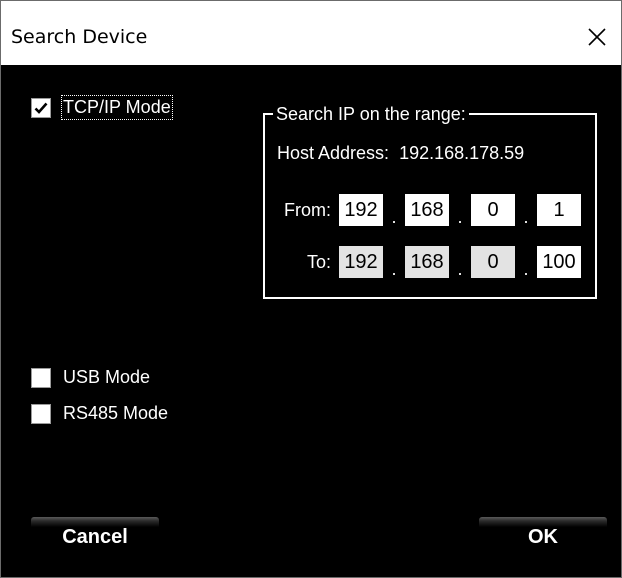  Describe the element at coordinates (361, 210) in the screenshot. I see `from-ip-octet-1: 192` at that location.